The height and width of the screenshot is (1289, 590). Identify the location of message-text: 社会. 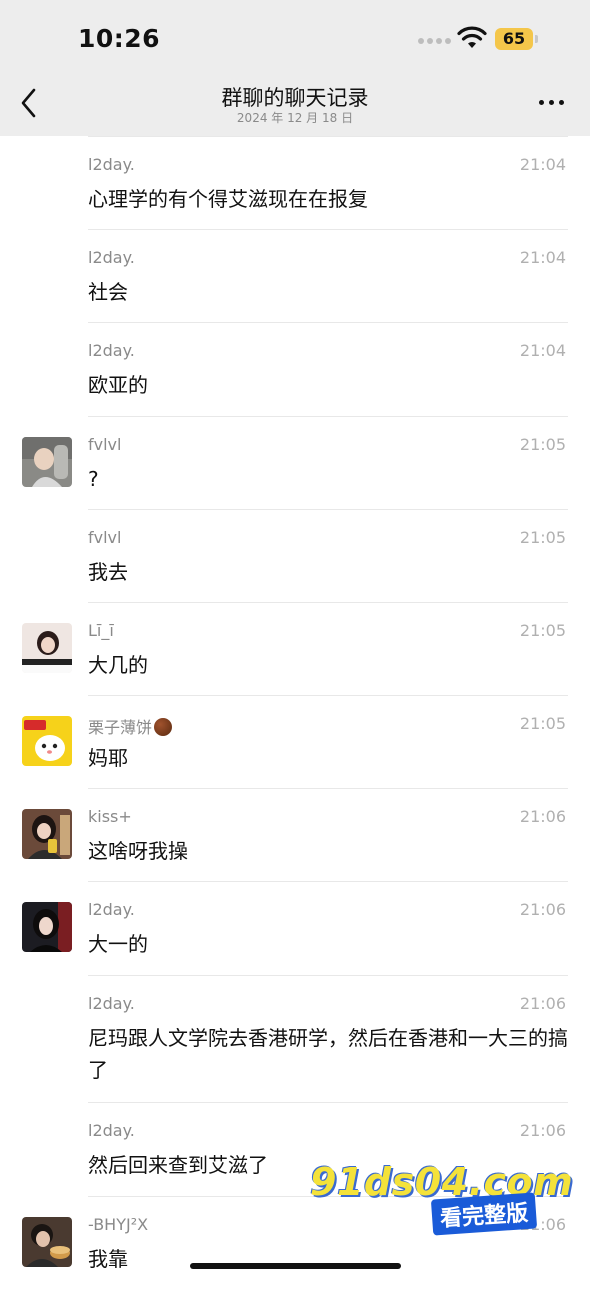
(108, 292).